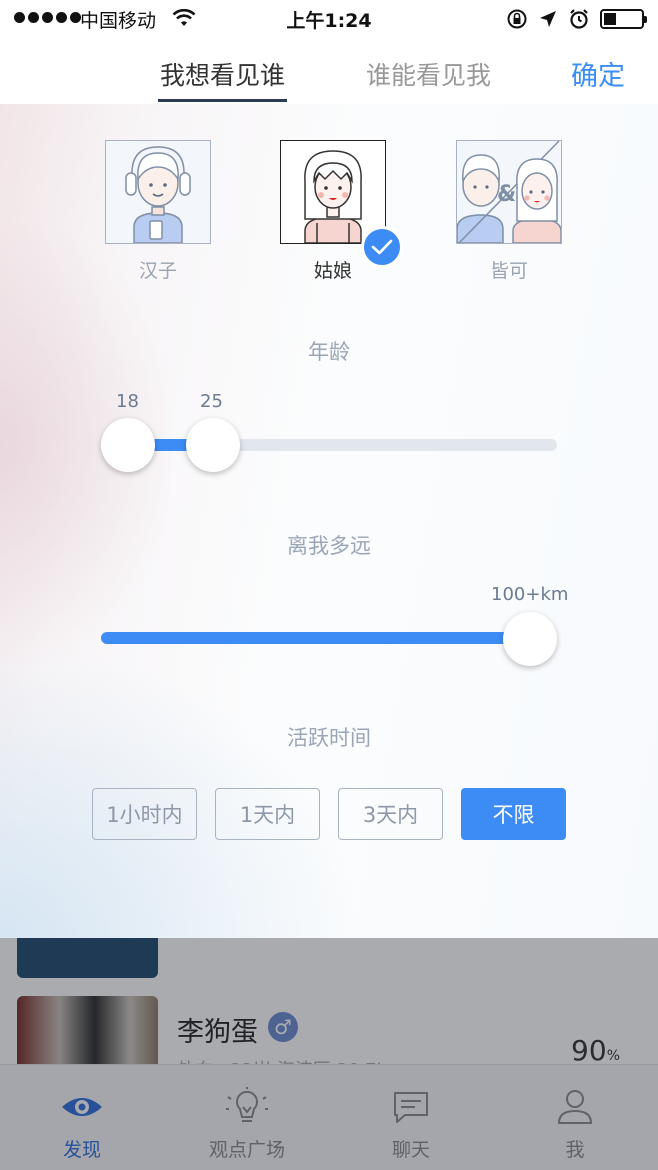 The width and height of the screenshot is (658, 1170). I want to click on gender-label-any: 皆可, so click(508, 271).